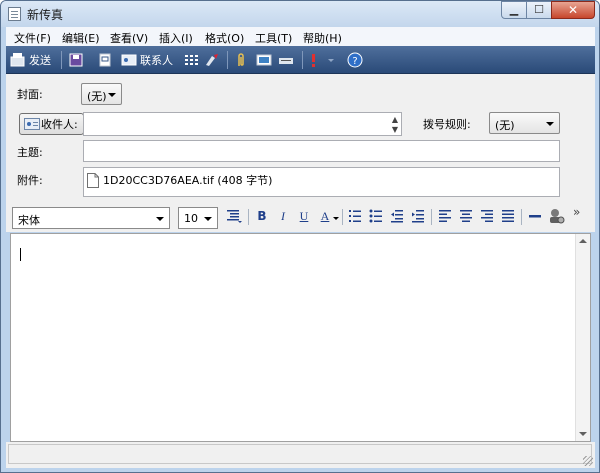 This screenshot has width=600, height=473. Describe the element at coordinates (97, 96) in the screenshot. I see `cover-value: (无)` at that location.